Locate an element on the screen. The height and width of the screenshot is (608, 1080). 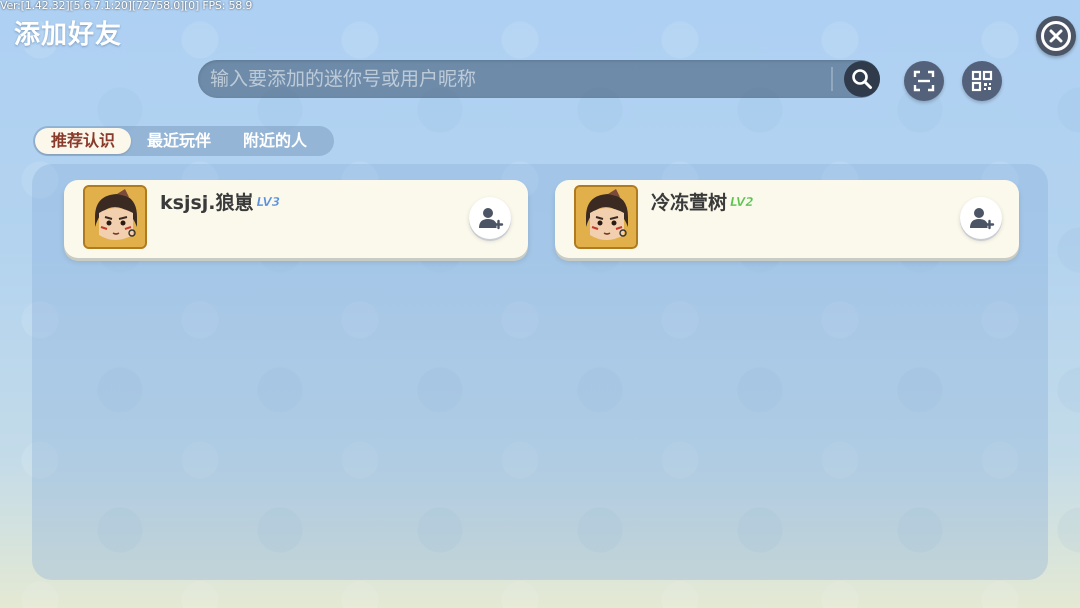
search-icon is located at coordinates (862, 79).